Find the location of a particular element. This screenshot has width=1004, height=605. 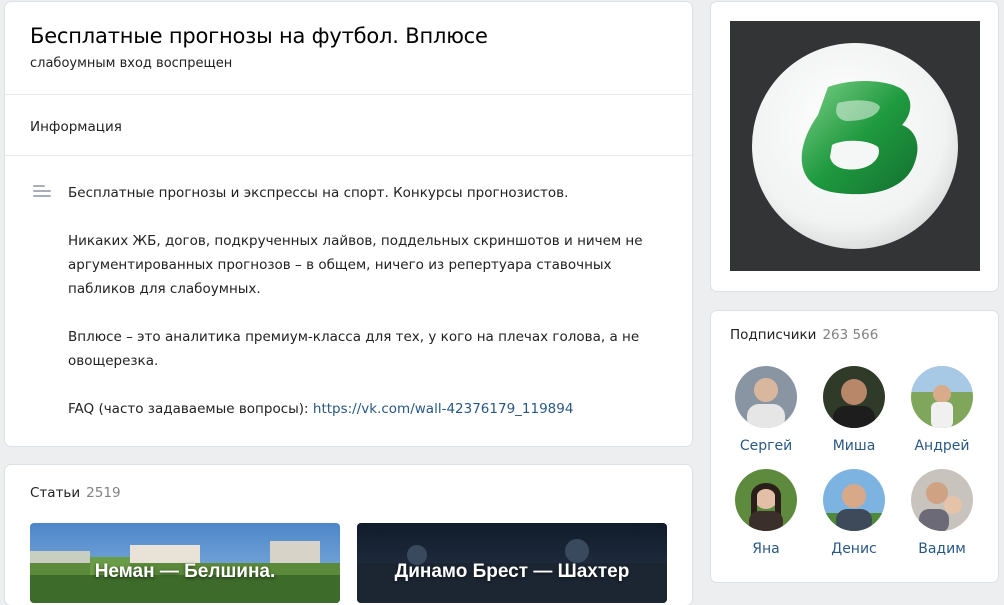

members-heading-label: Подписчики is located at coordinates (773, 335).